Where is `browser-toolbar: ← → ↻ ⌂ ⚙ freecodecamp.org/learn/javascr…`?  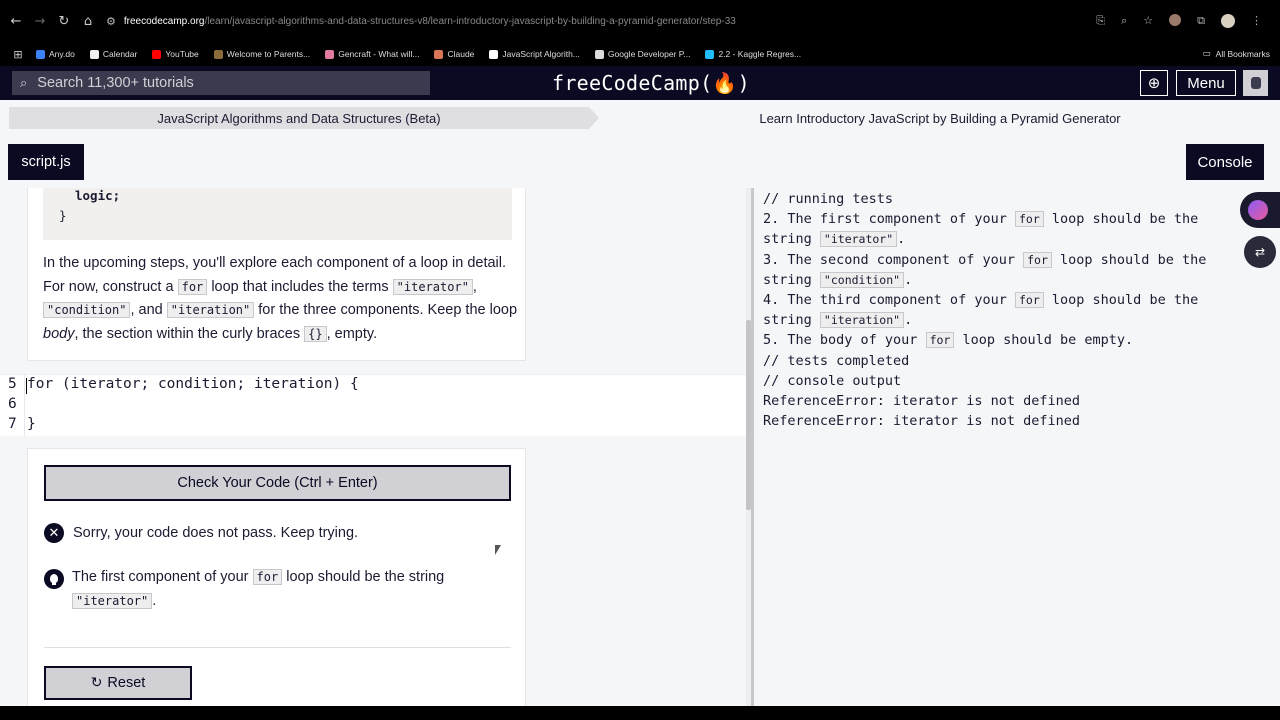 browser-toolbar: ← → ↻ ⌂ ⚙ freecodecamp.org/learn/javascr… is located at coordinates (640, 21).